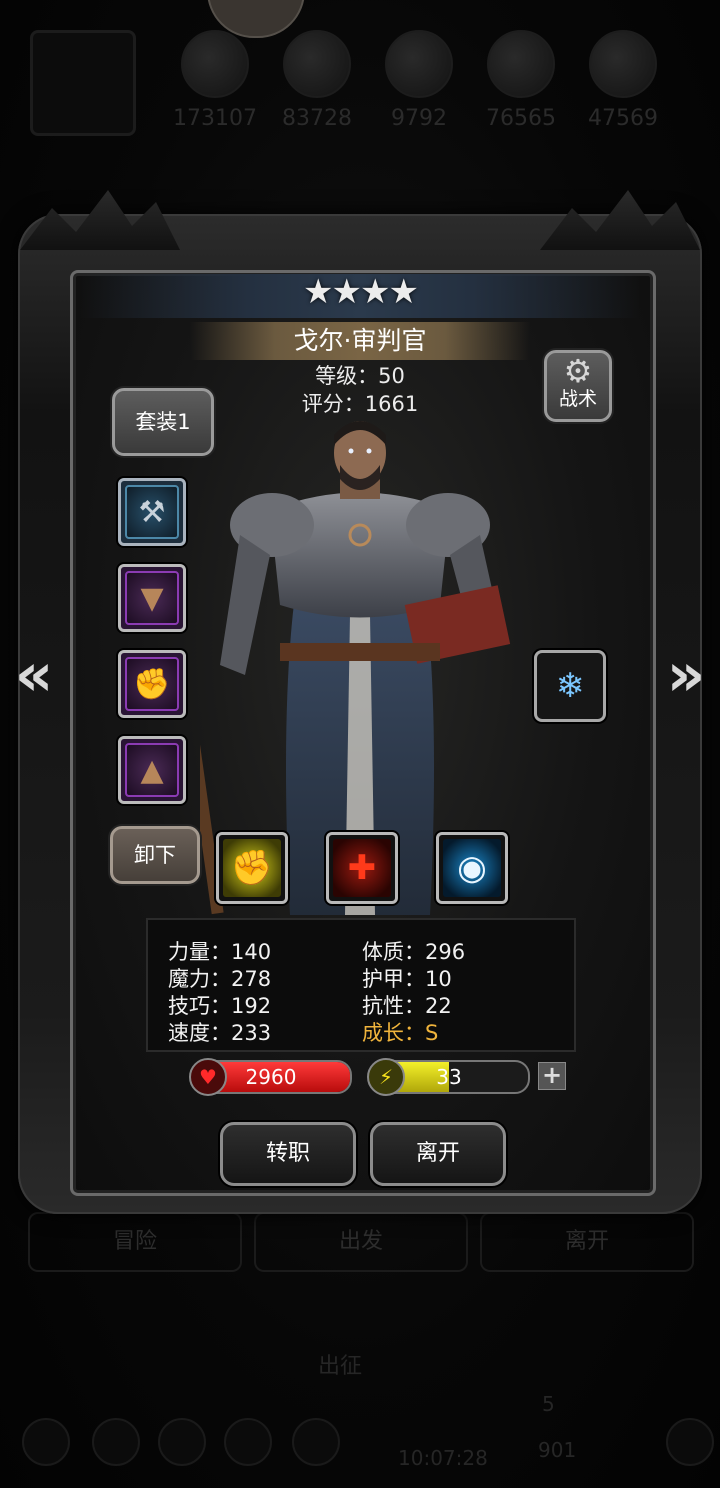 The width and height of the screenshot is (720, 1488). Describe the element at coordinates (552, 1076) in the screenshot. I see `add-energy-button: +` at that location.